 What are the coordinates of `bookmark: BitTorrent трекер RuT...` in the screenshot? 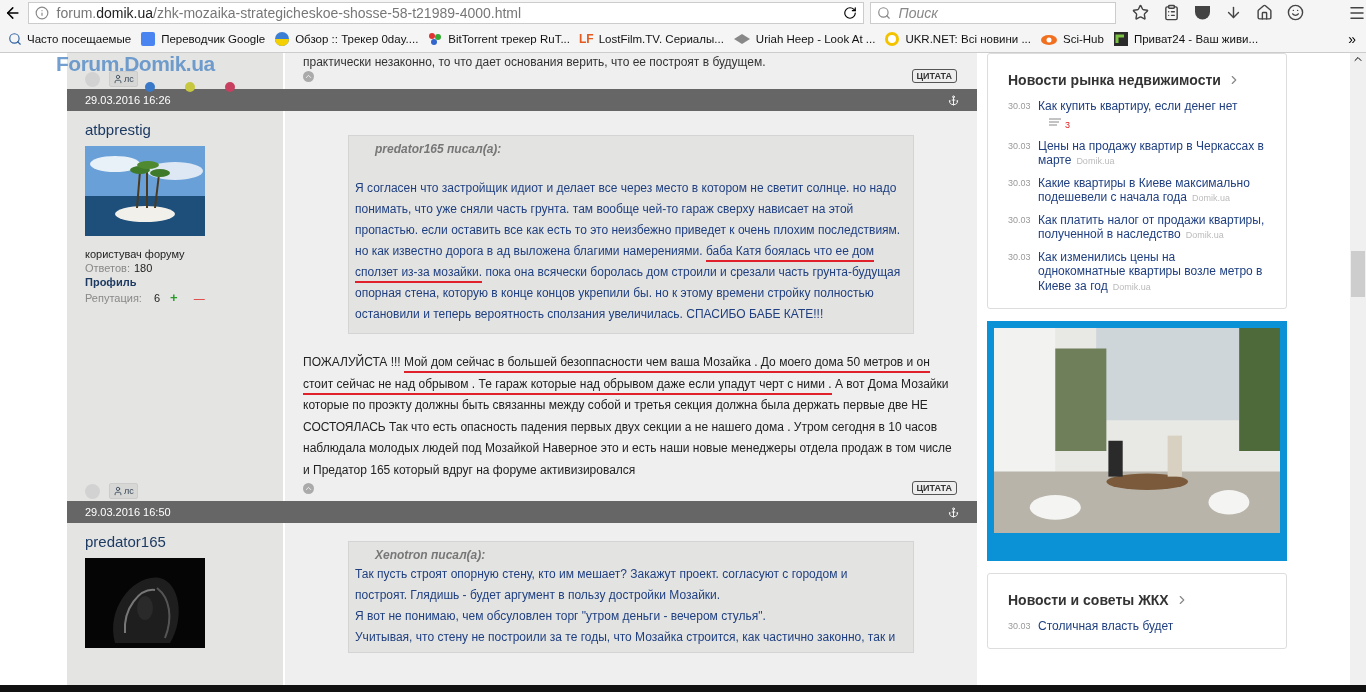 It's located at (498, 38).